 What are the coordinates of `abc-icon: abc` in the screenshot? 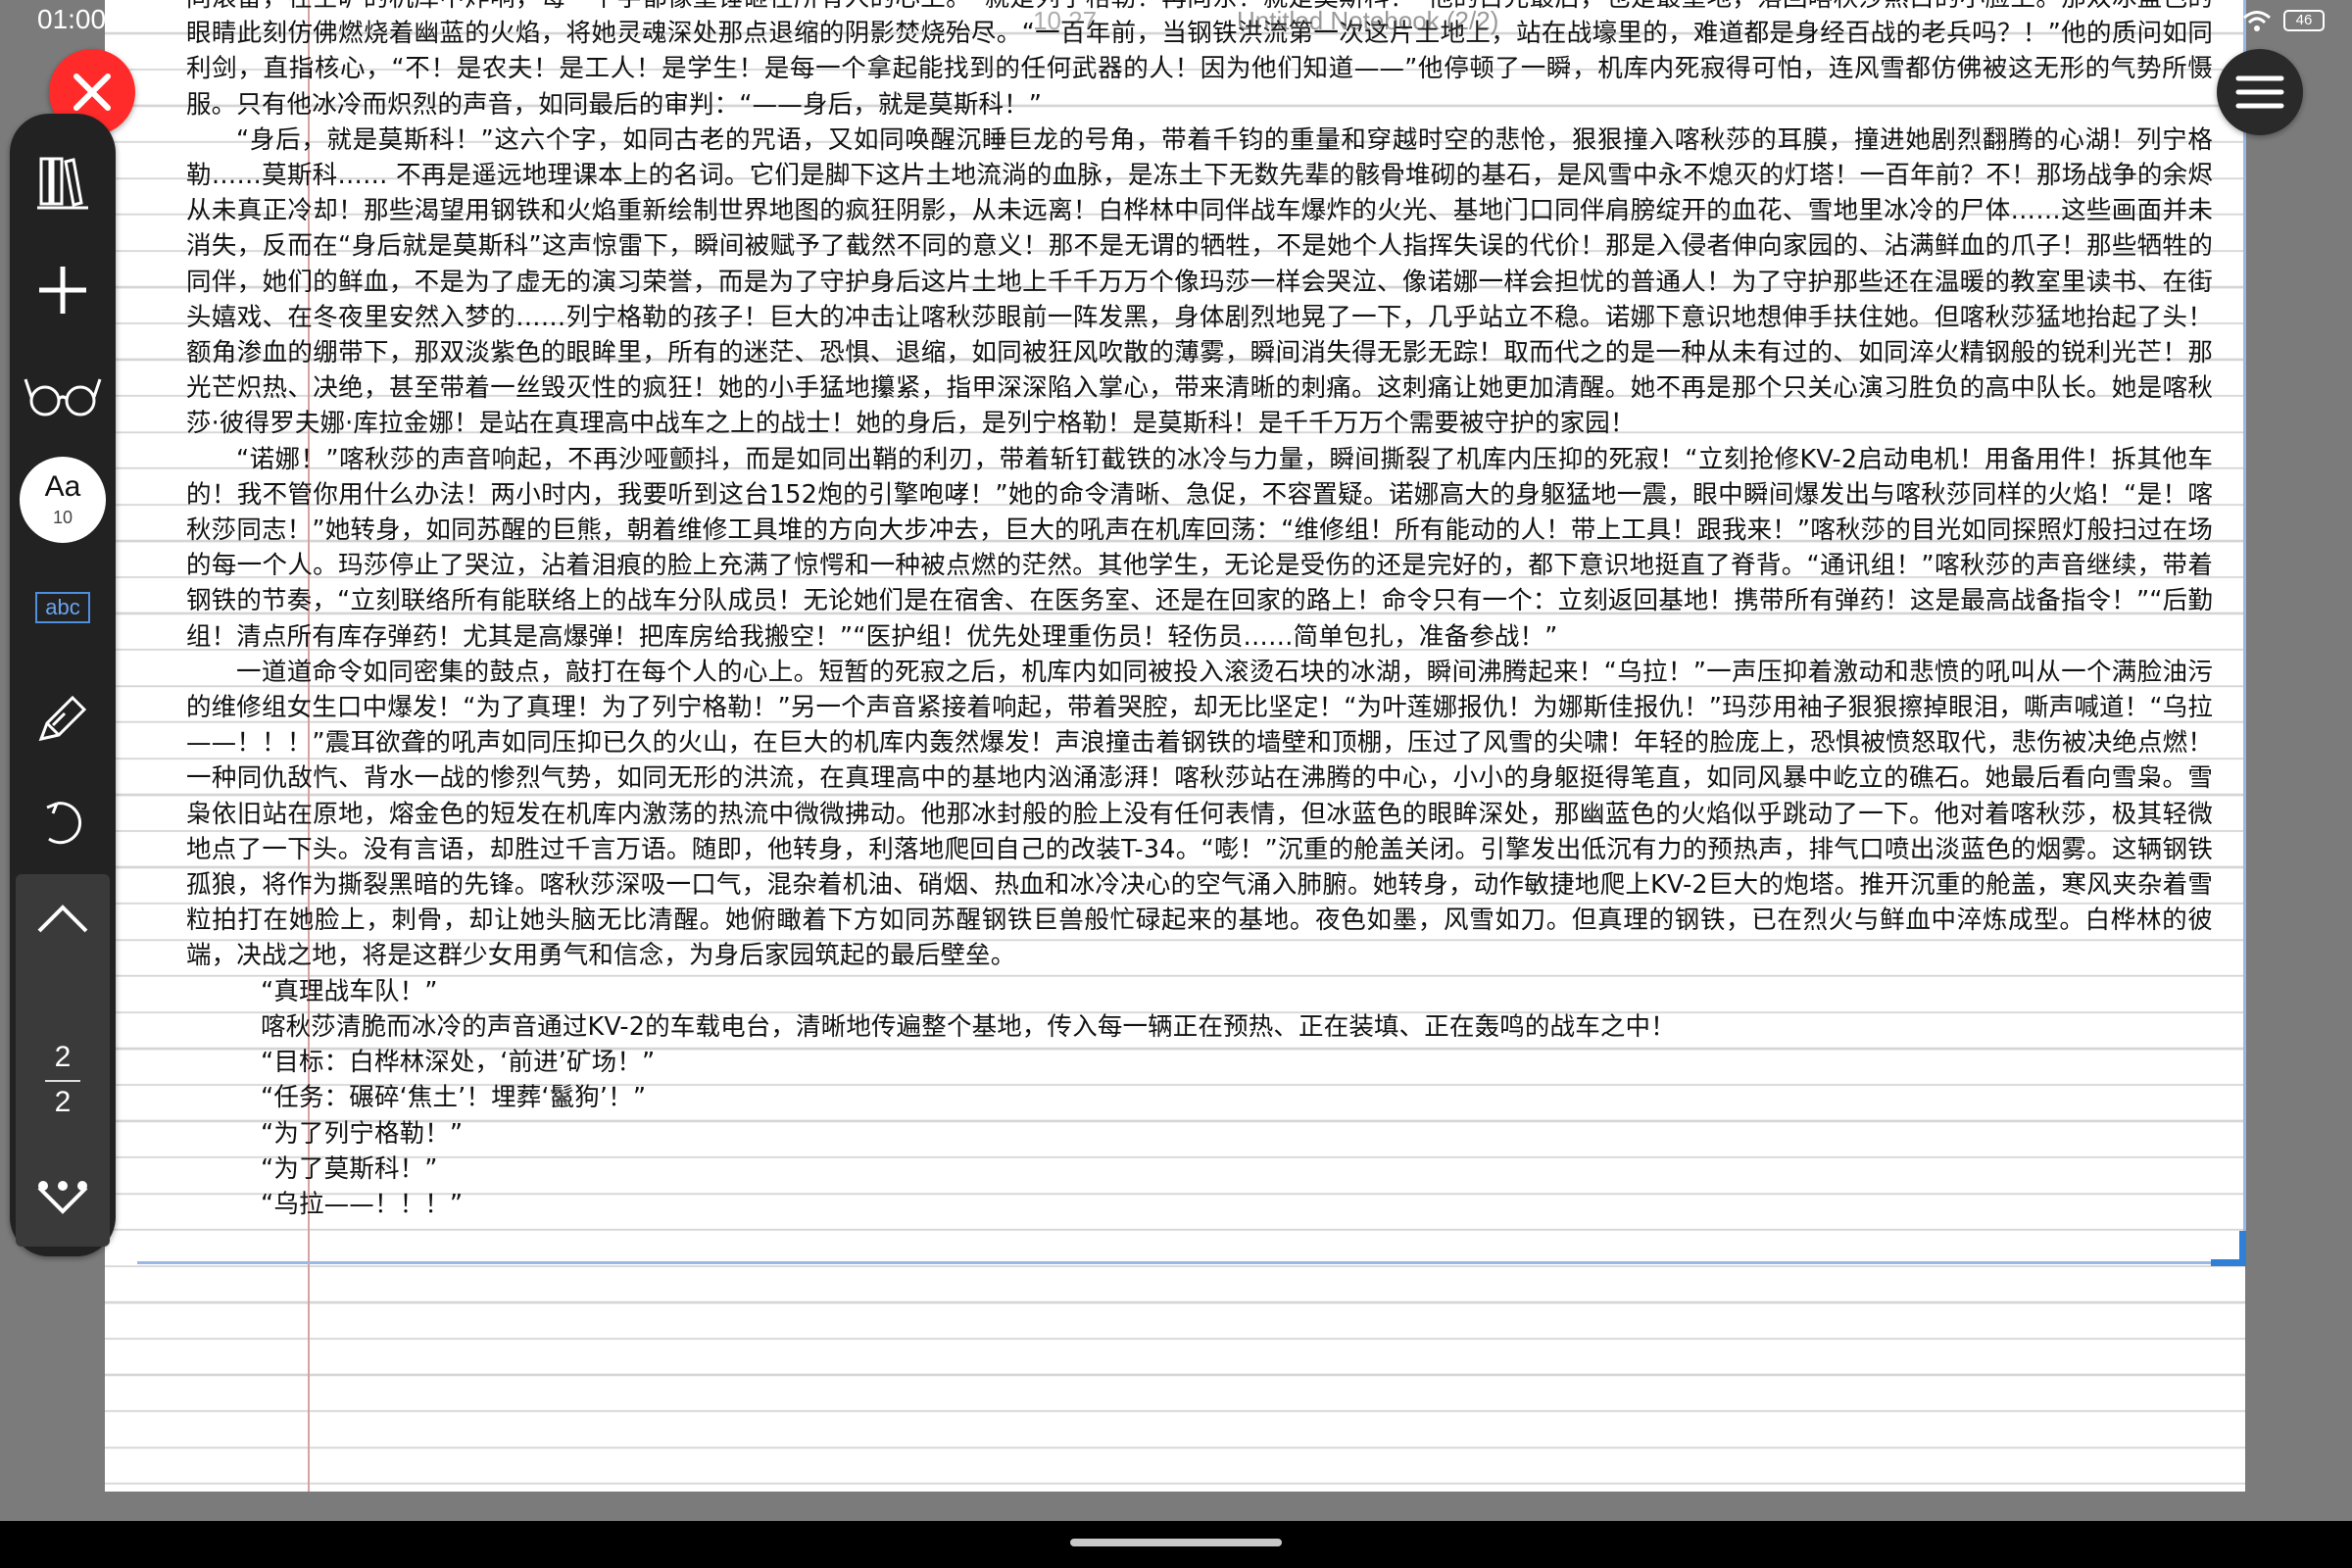 It's located at (62, 607).